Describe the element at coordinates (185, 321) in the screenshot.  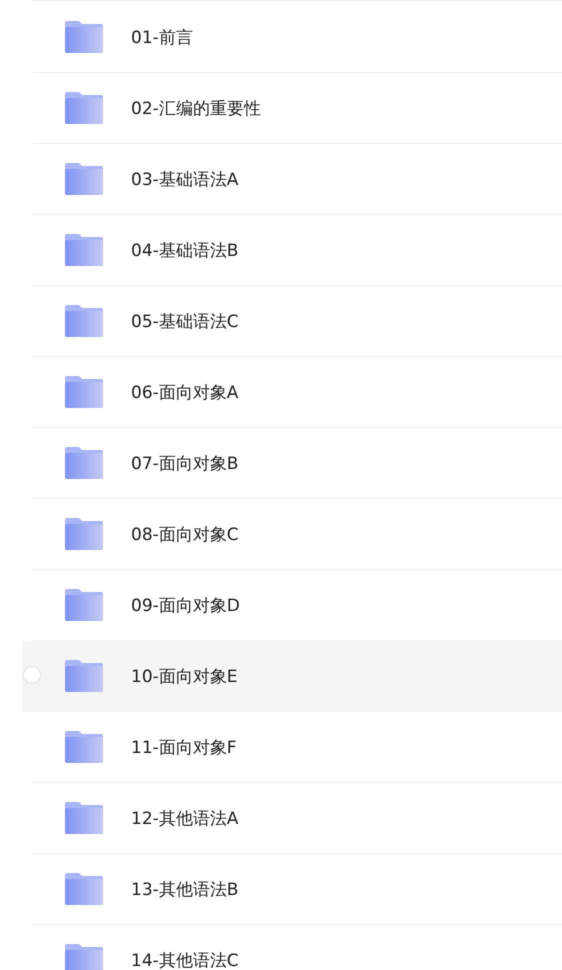
I see `folder-name: 05-基础语法C` at that location.